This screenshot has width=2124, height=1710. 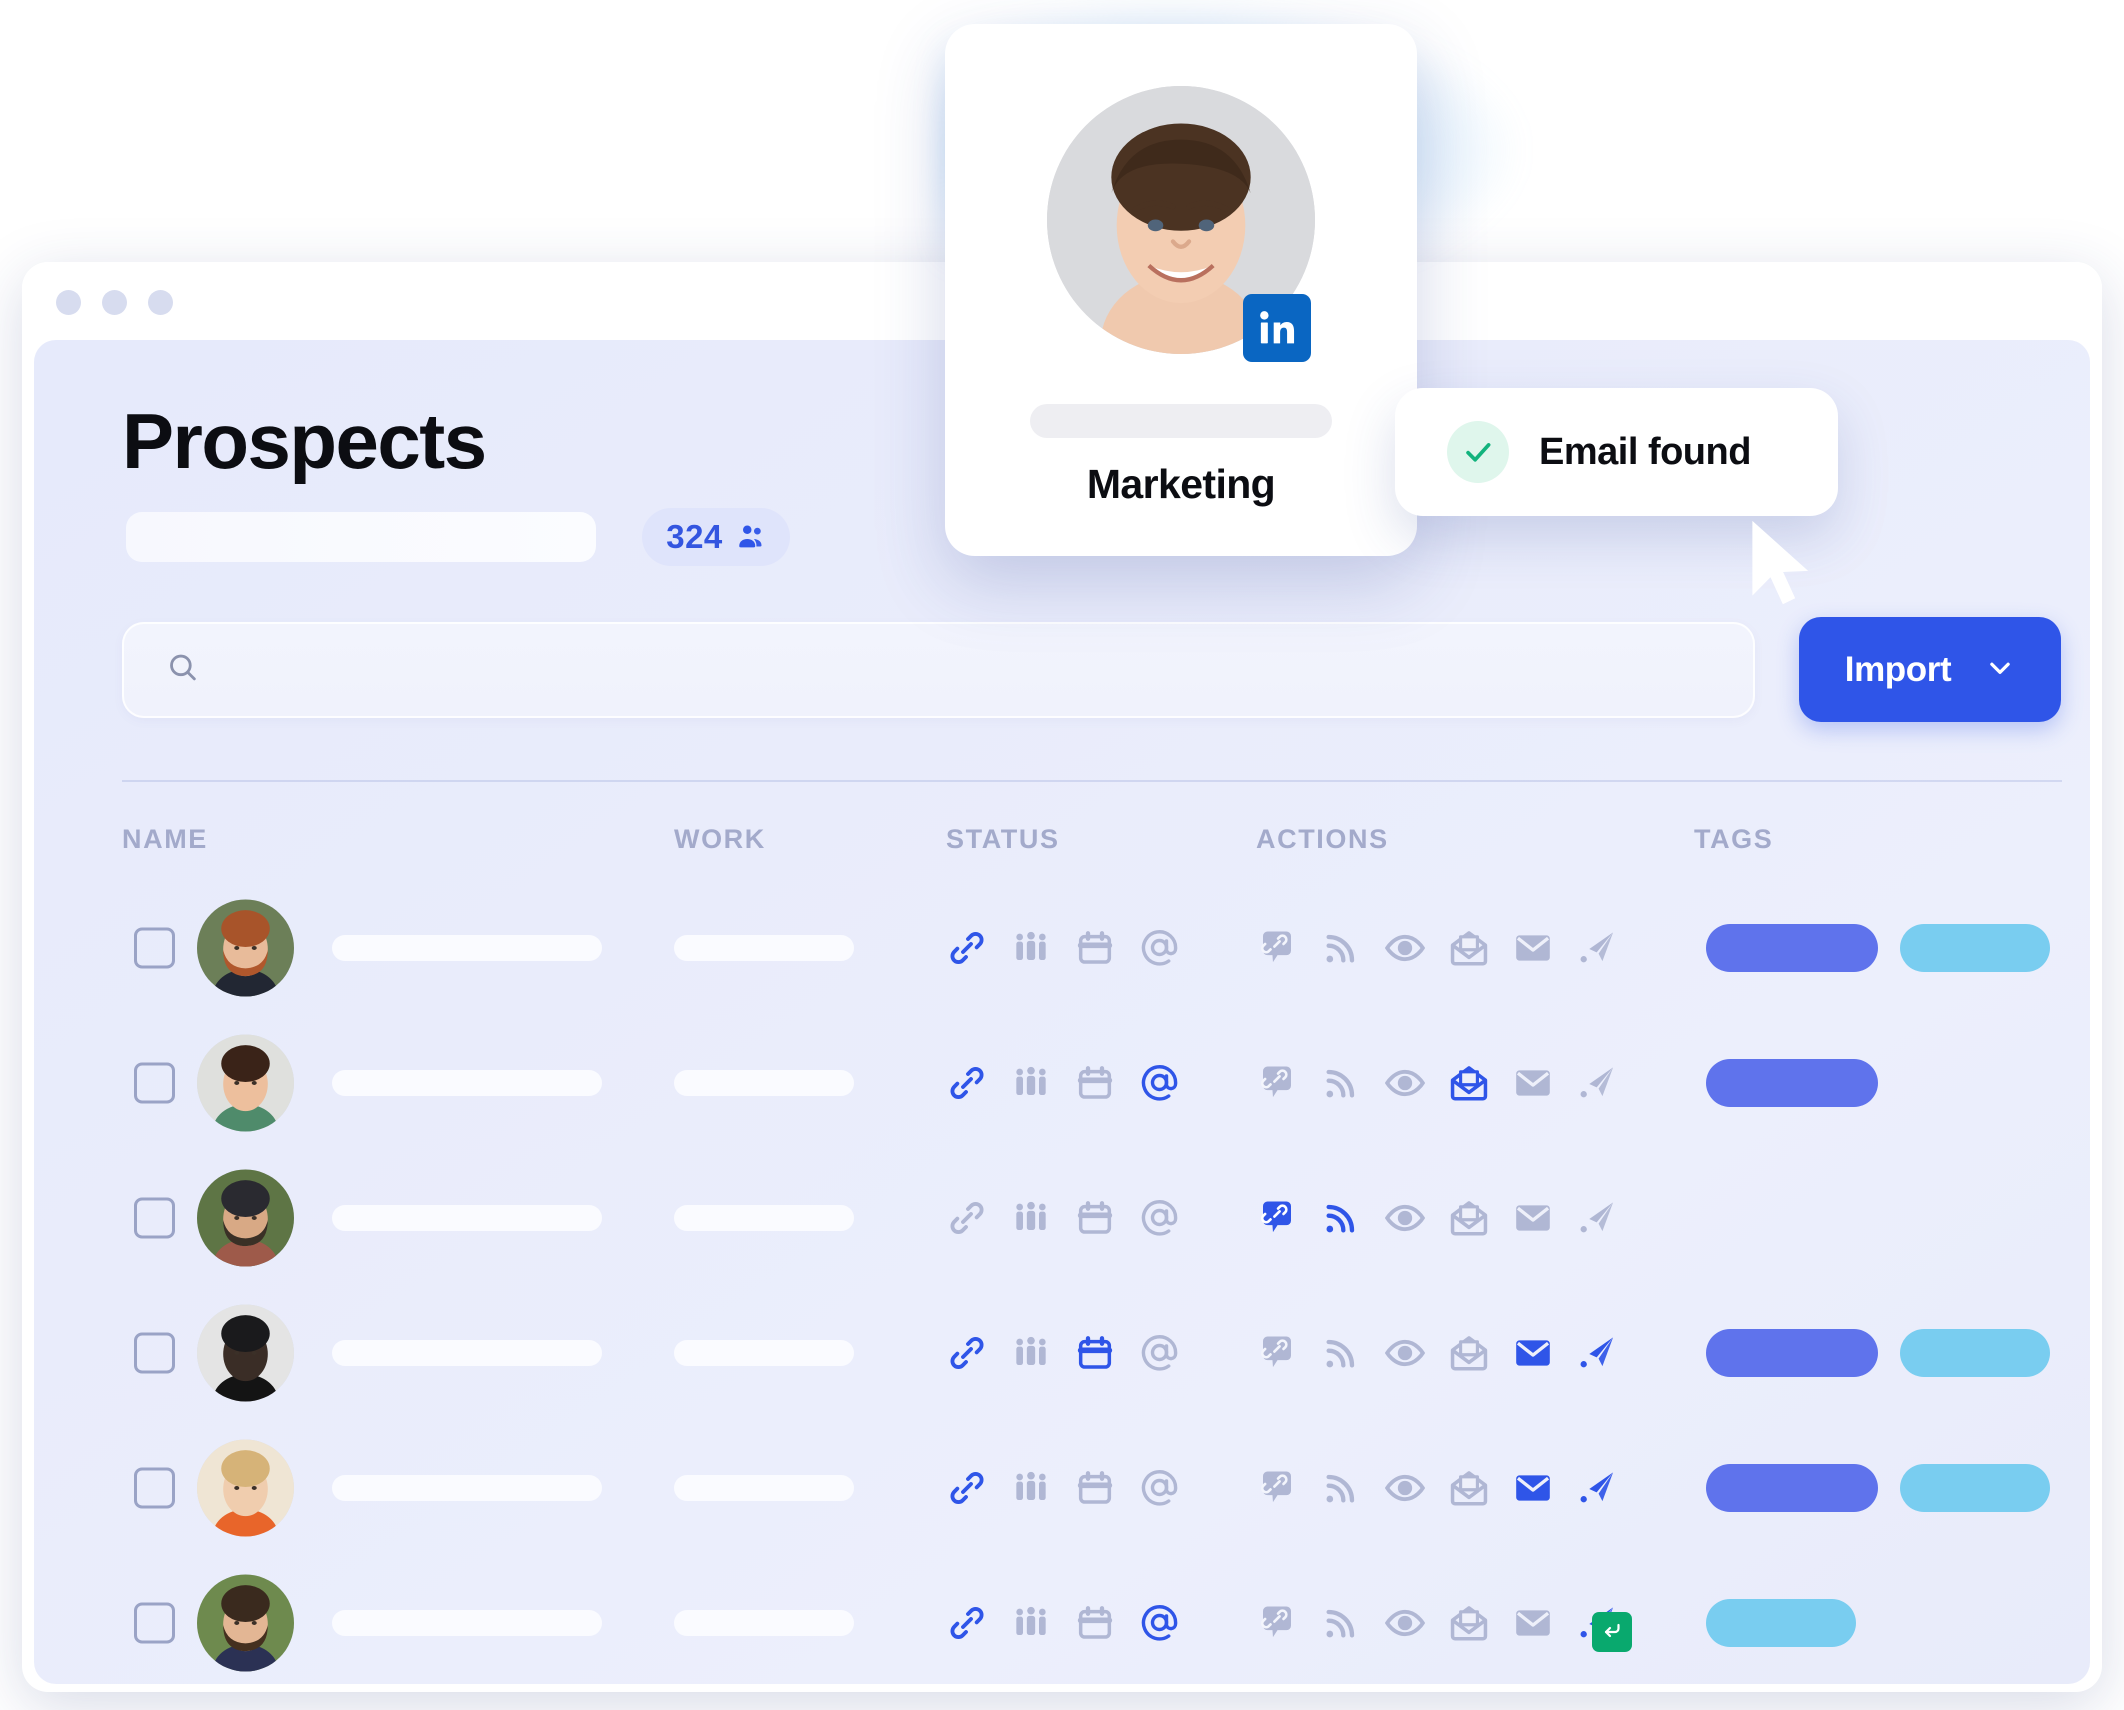 What do you see at coordinates (114, 302) in the screenshot?
I see `window-dot-minimize` at bounding box center [114, 302].